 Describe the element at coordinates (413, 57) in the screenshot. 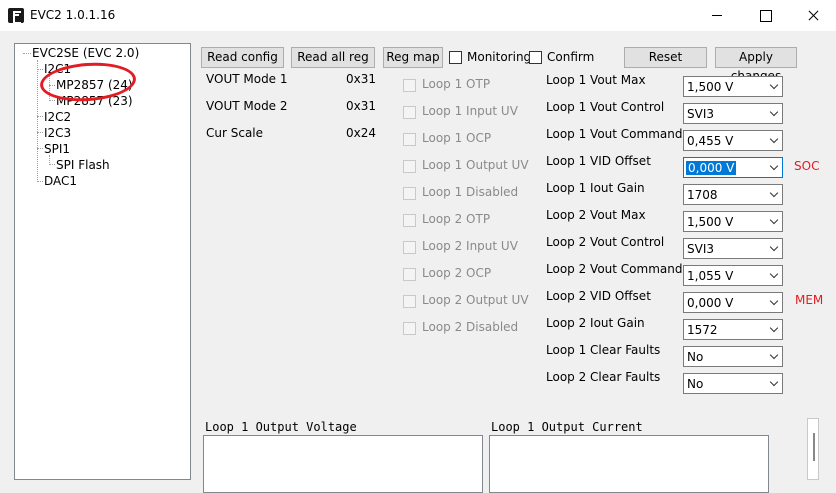

I see `reg-map-button: Reg map` at that location.